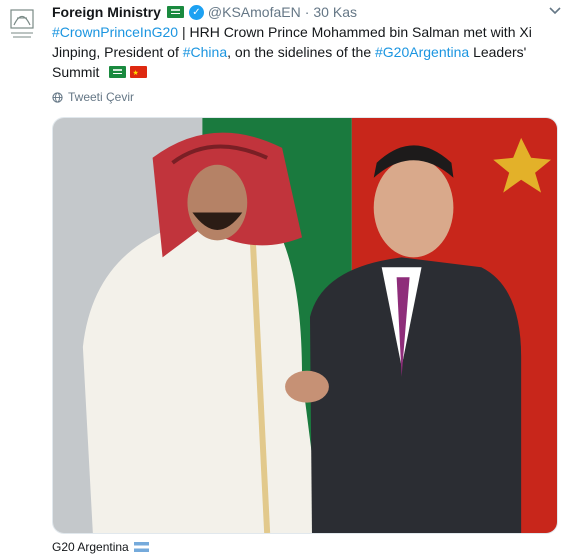 The image size is (571, 555). I want to click on author-handle: @KSAmofaEN, so click(254, 12).